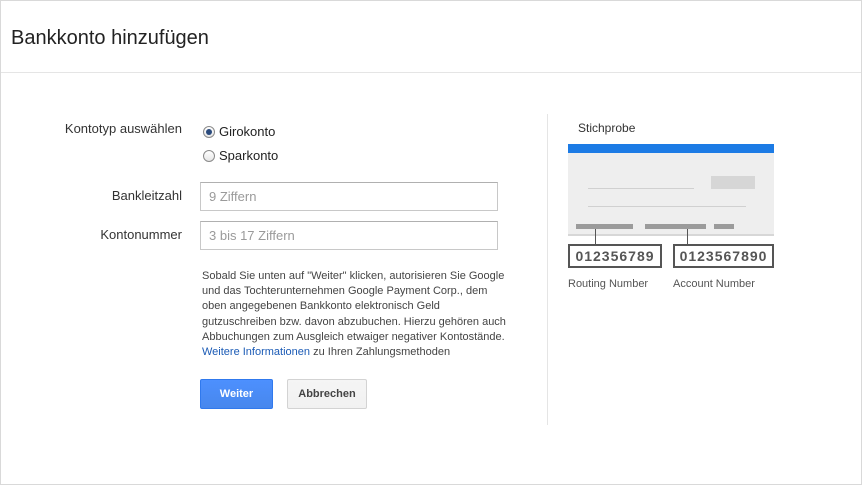  Describe the element at coordinates (641, 188) in the screenshot. I see `check-payee-line` at that location.